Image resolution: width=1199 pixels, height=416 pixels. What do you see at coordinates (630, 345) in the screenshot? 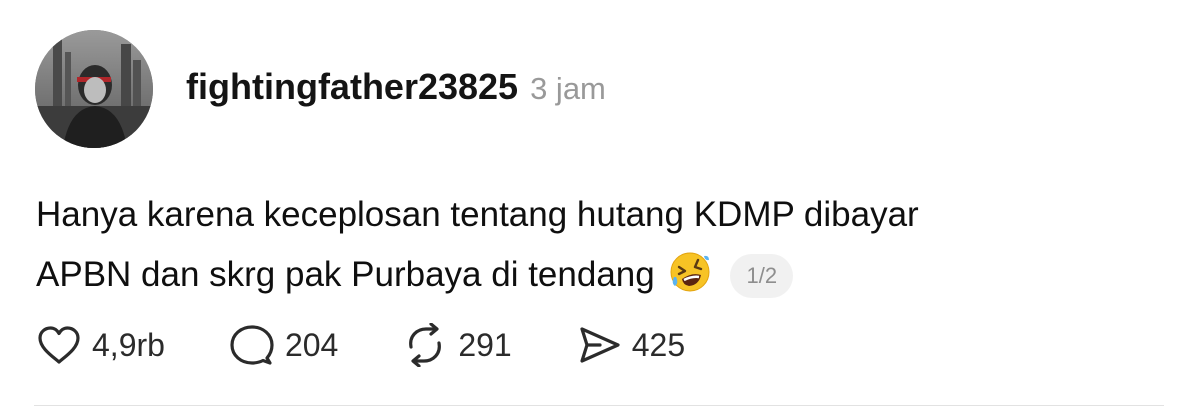
I see `share-button: 425` at bounding box center [630, 345].